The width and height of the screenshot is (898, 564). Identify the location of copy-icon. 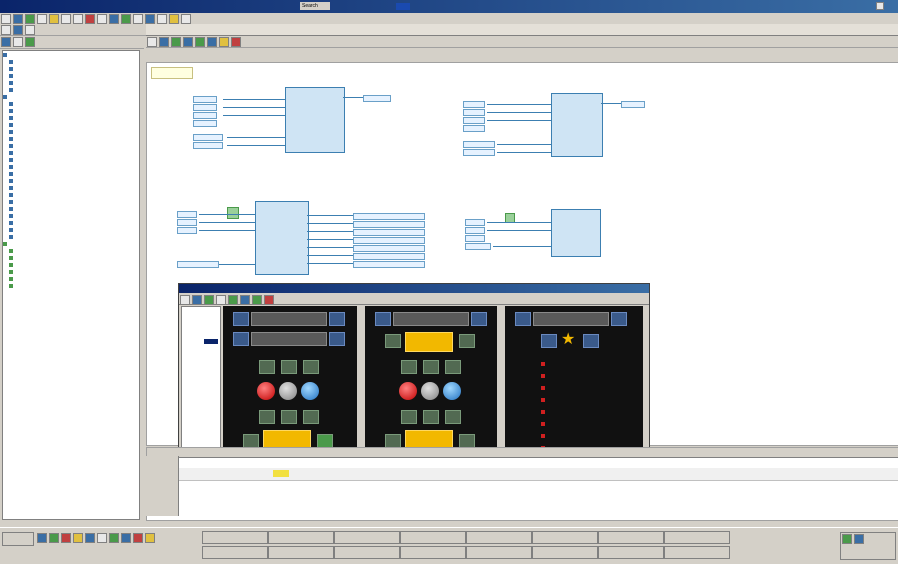
(66, 19).